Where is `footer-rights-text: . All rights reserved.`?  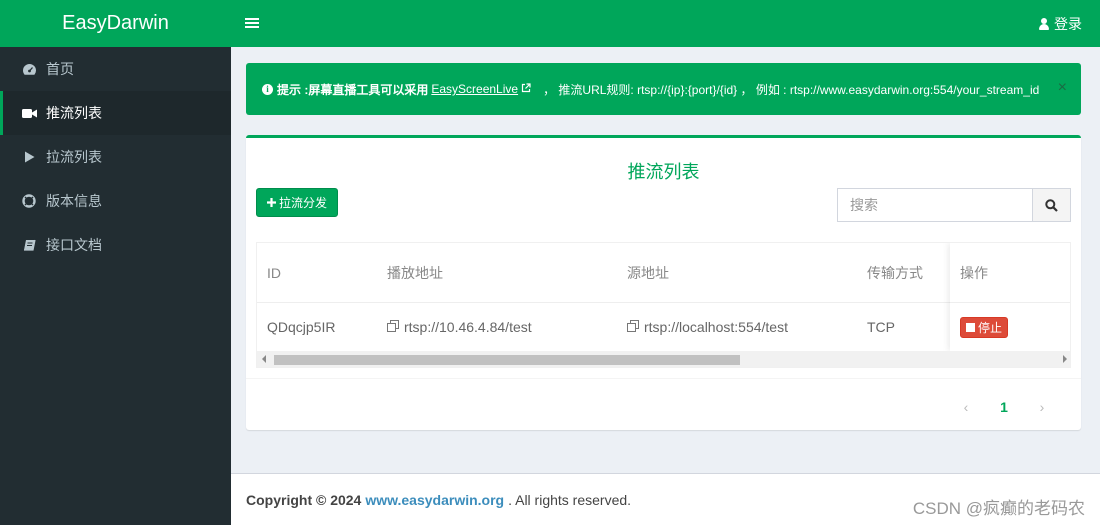 footer-rights-text: . All rights reserved. is located at coordinates (570, 499).